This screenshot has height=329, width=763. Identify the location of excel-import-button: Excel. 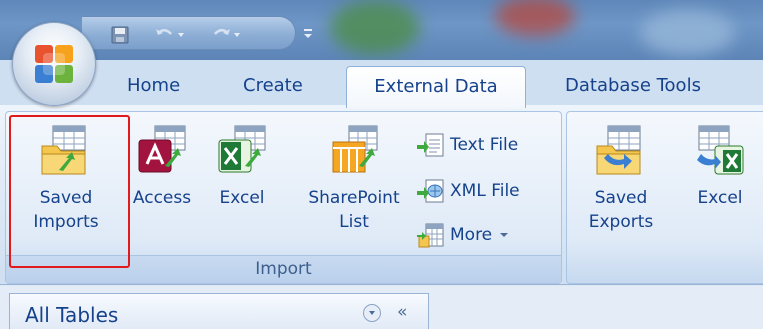
(242, 167).